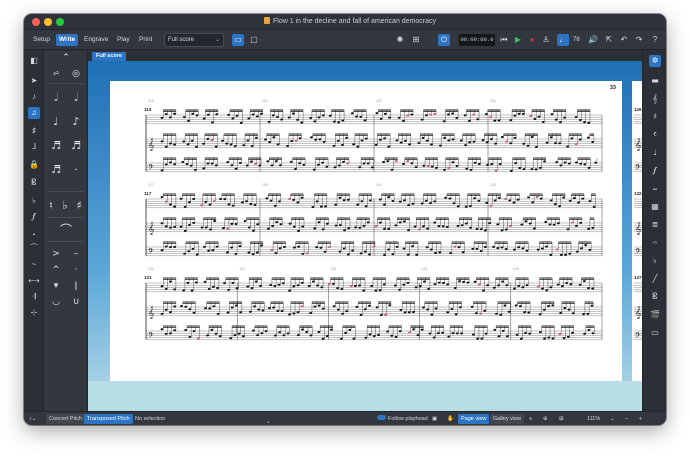 The width and height of the screenshot is (690, 457). I want to click on volume-icon: 🔊, so click(593, 40).